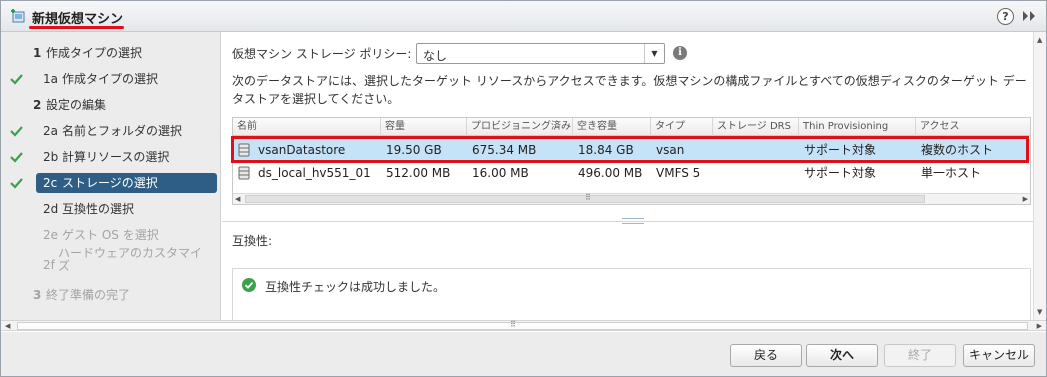 This screenshot has height=377, width=1047. Describe the element at coordinates (49, 265) in the screenshot. I see `step-number: 2f` at that location.